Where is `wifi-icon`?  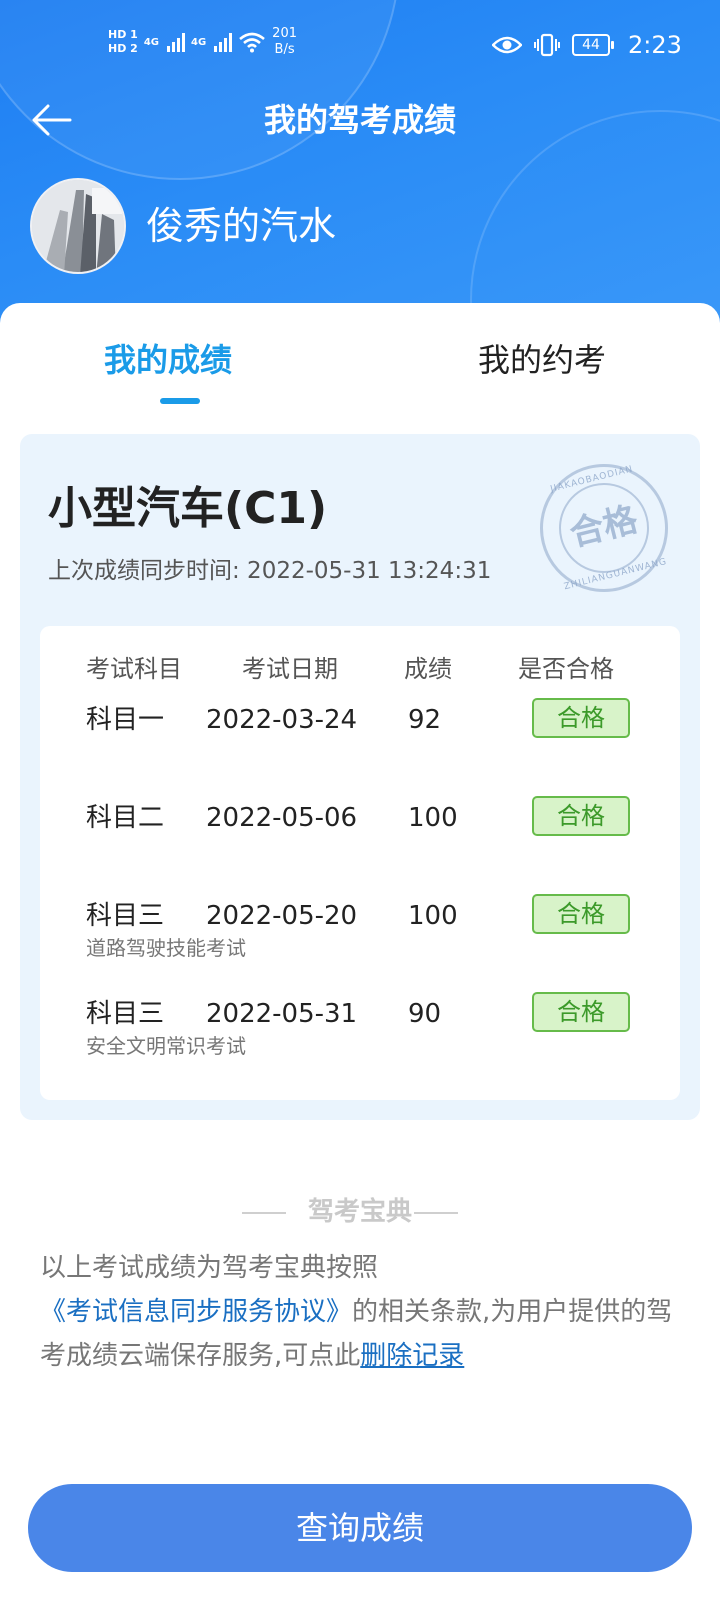 wifi-icon is located at coordinates (252, 42).